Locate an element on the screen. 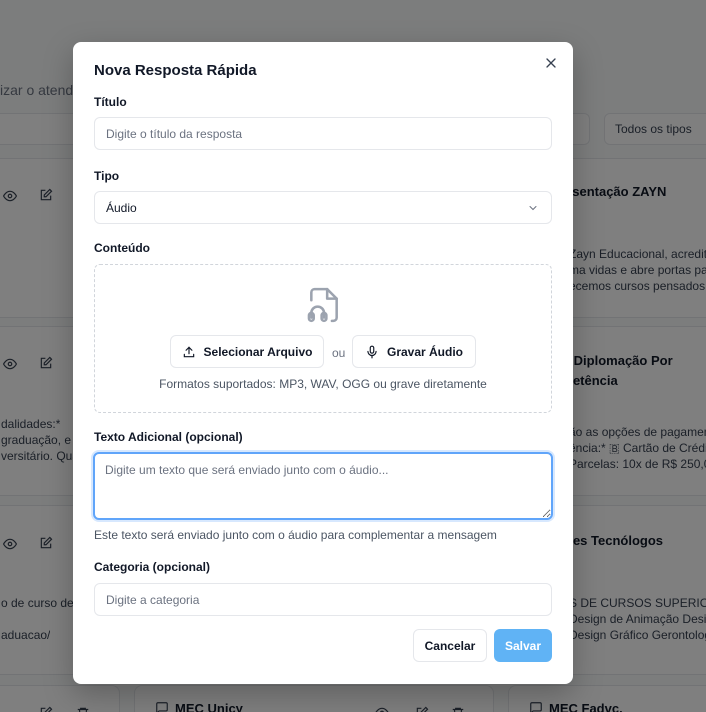 The image size is (706, 712). content-label: Conteúdo is located at coordinates (122, 248).